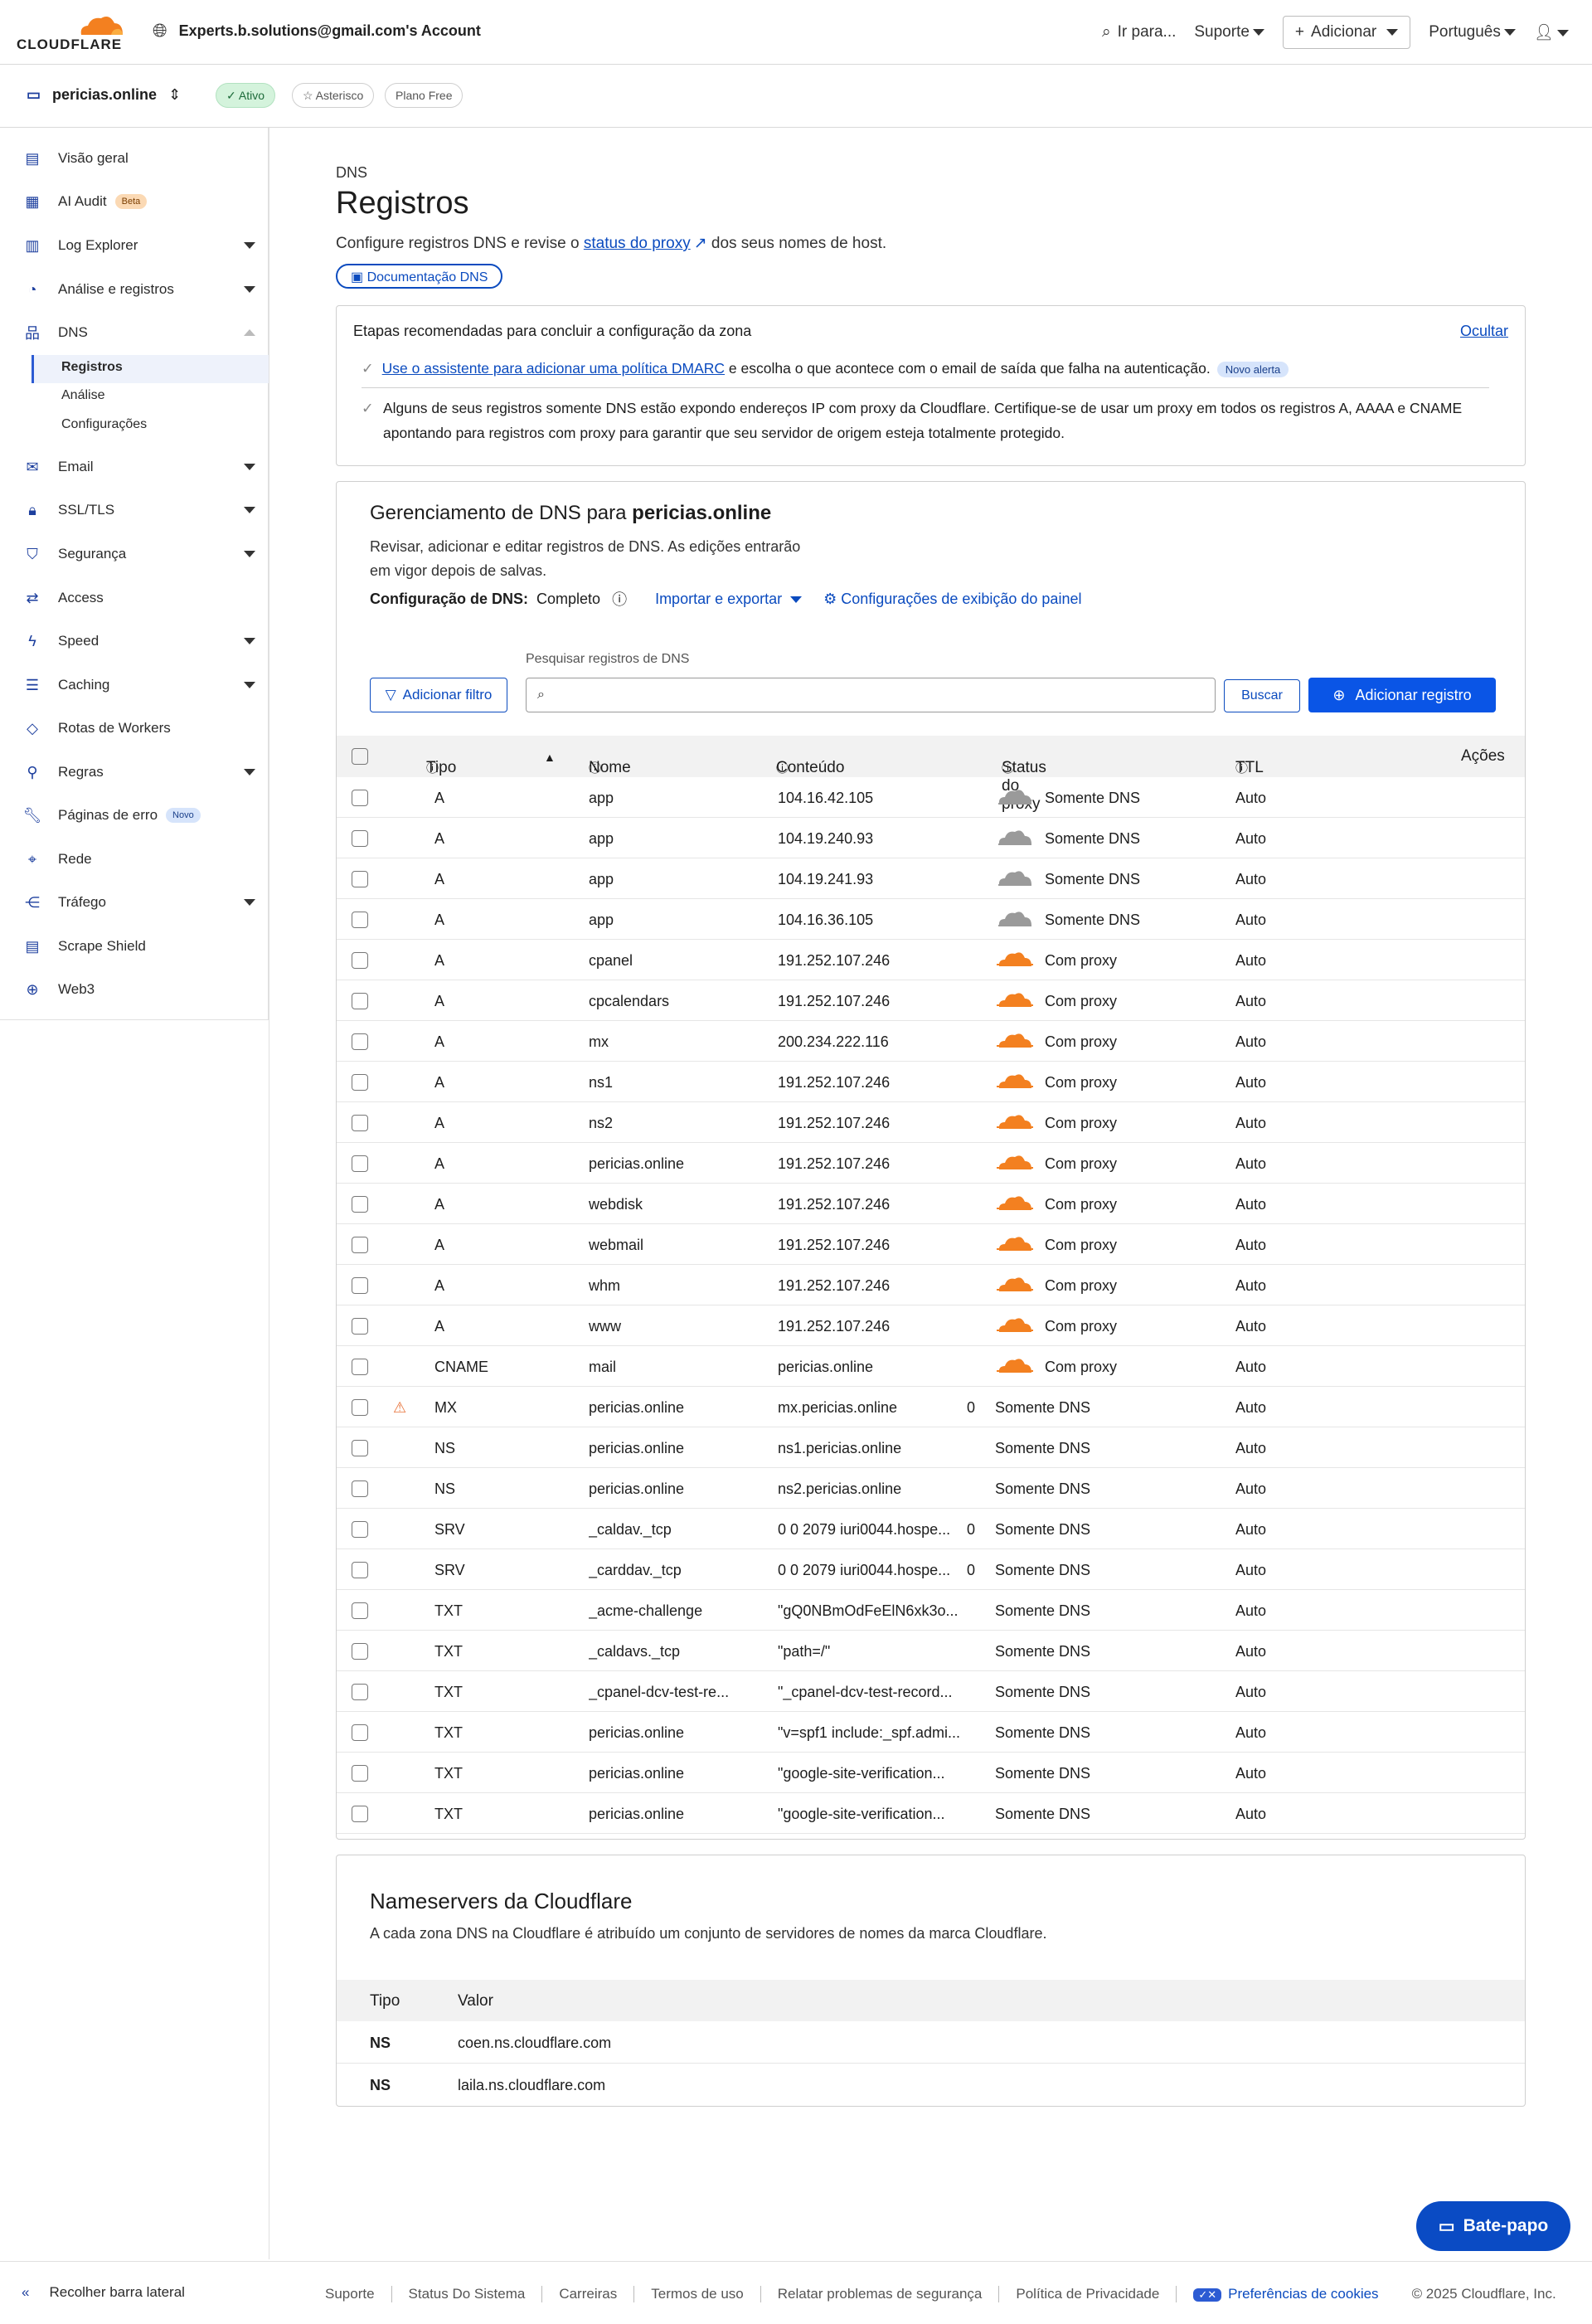 The height and width of the screenshot is (2324, 1592). Describe the element at coordinates (82, 395) in the screenshot. I see `sidebar-subitem-analytics: Análise` at that location.